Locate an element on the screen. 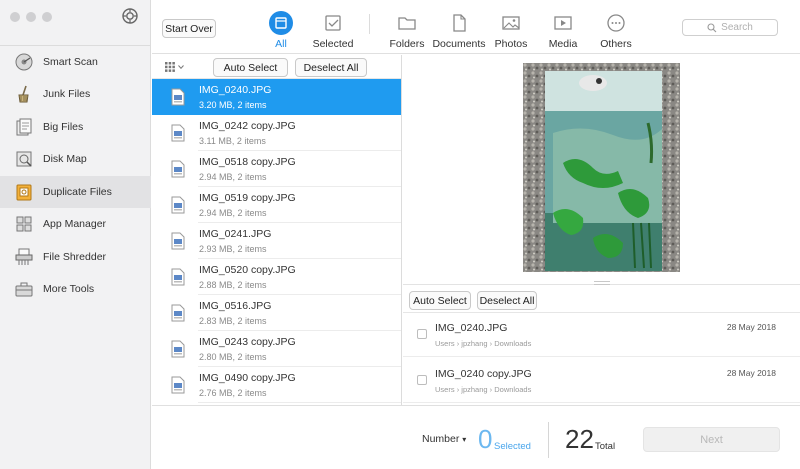 This screenshot has width=800, height=469. sidebar-item-big-files: Big Files is located at coordinates (75, 127).